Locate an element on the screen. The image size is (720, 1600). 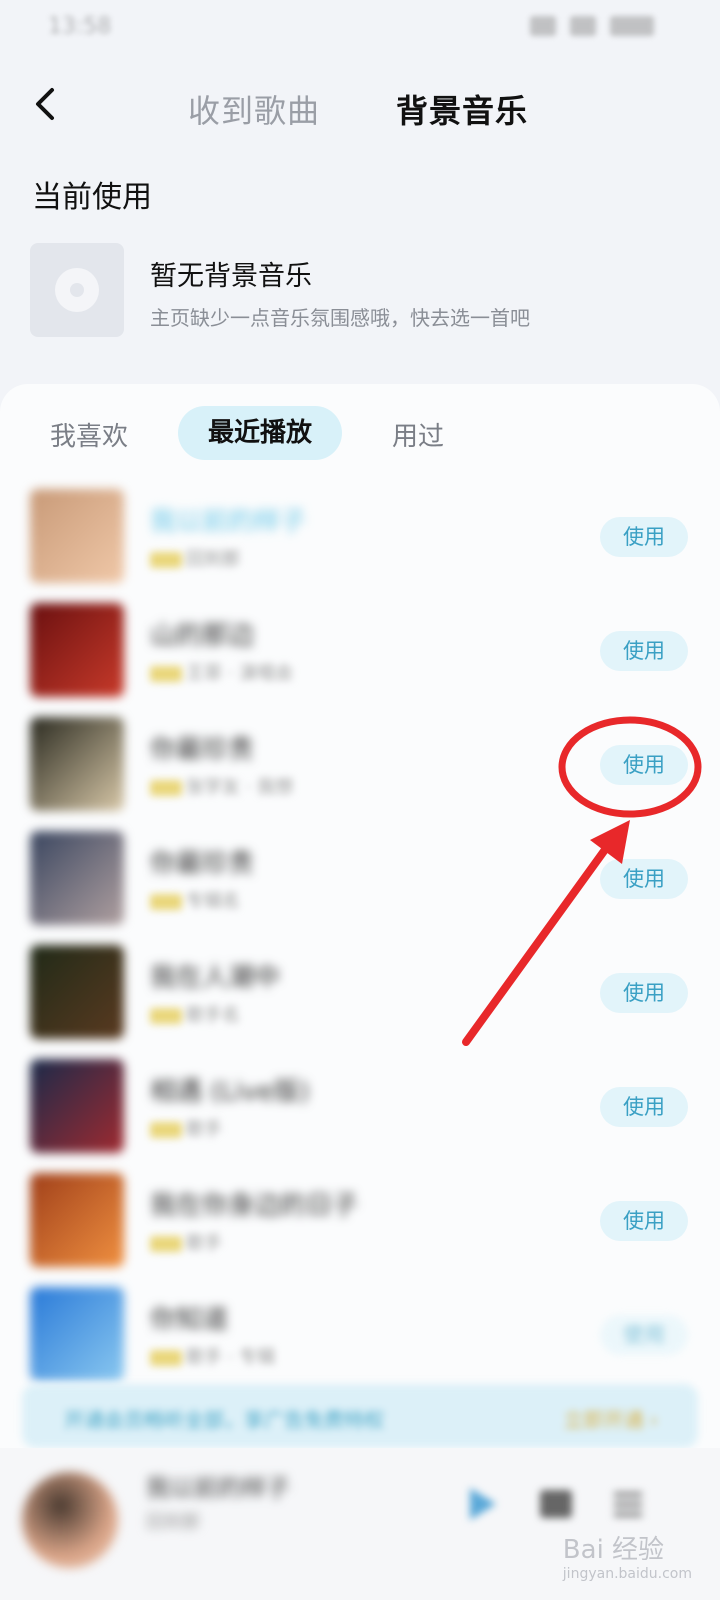
song-meta-text: 张学友 · 我想 is located at coordinates (240, 787).